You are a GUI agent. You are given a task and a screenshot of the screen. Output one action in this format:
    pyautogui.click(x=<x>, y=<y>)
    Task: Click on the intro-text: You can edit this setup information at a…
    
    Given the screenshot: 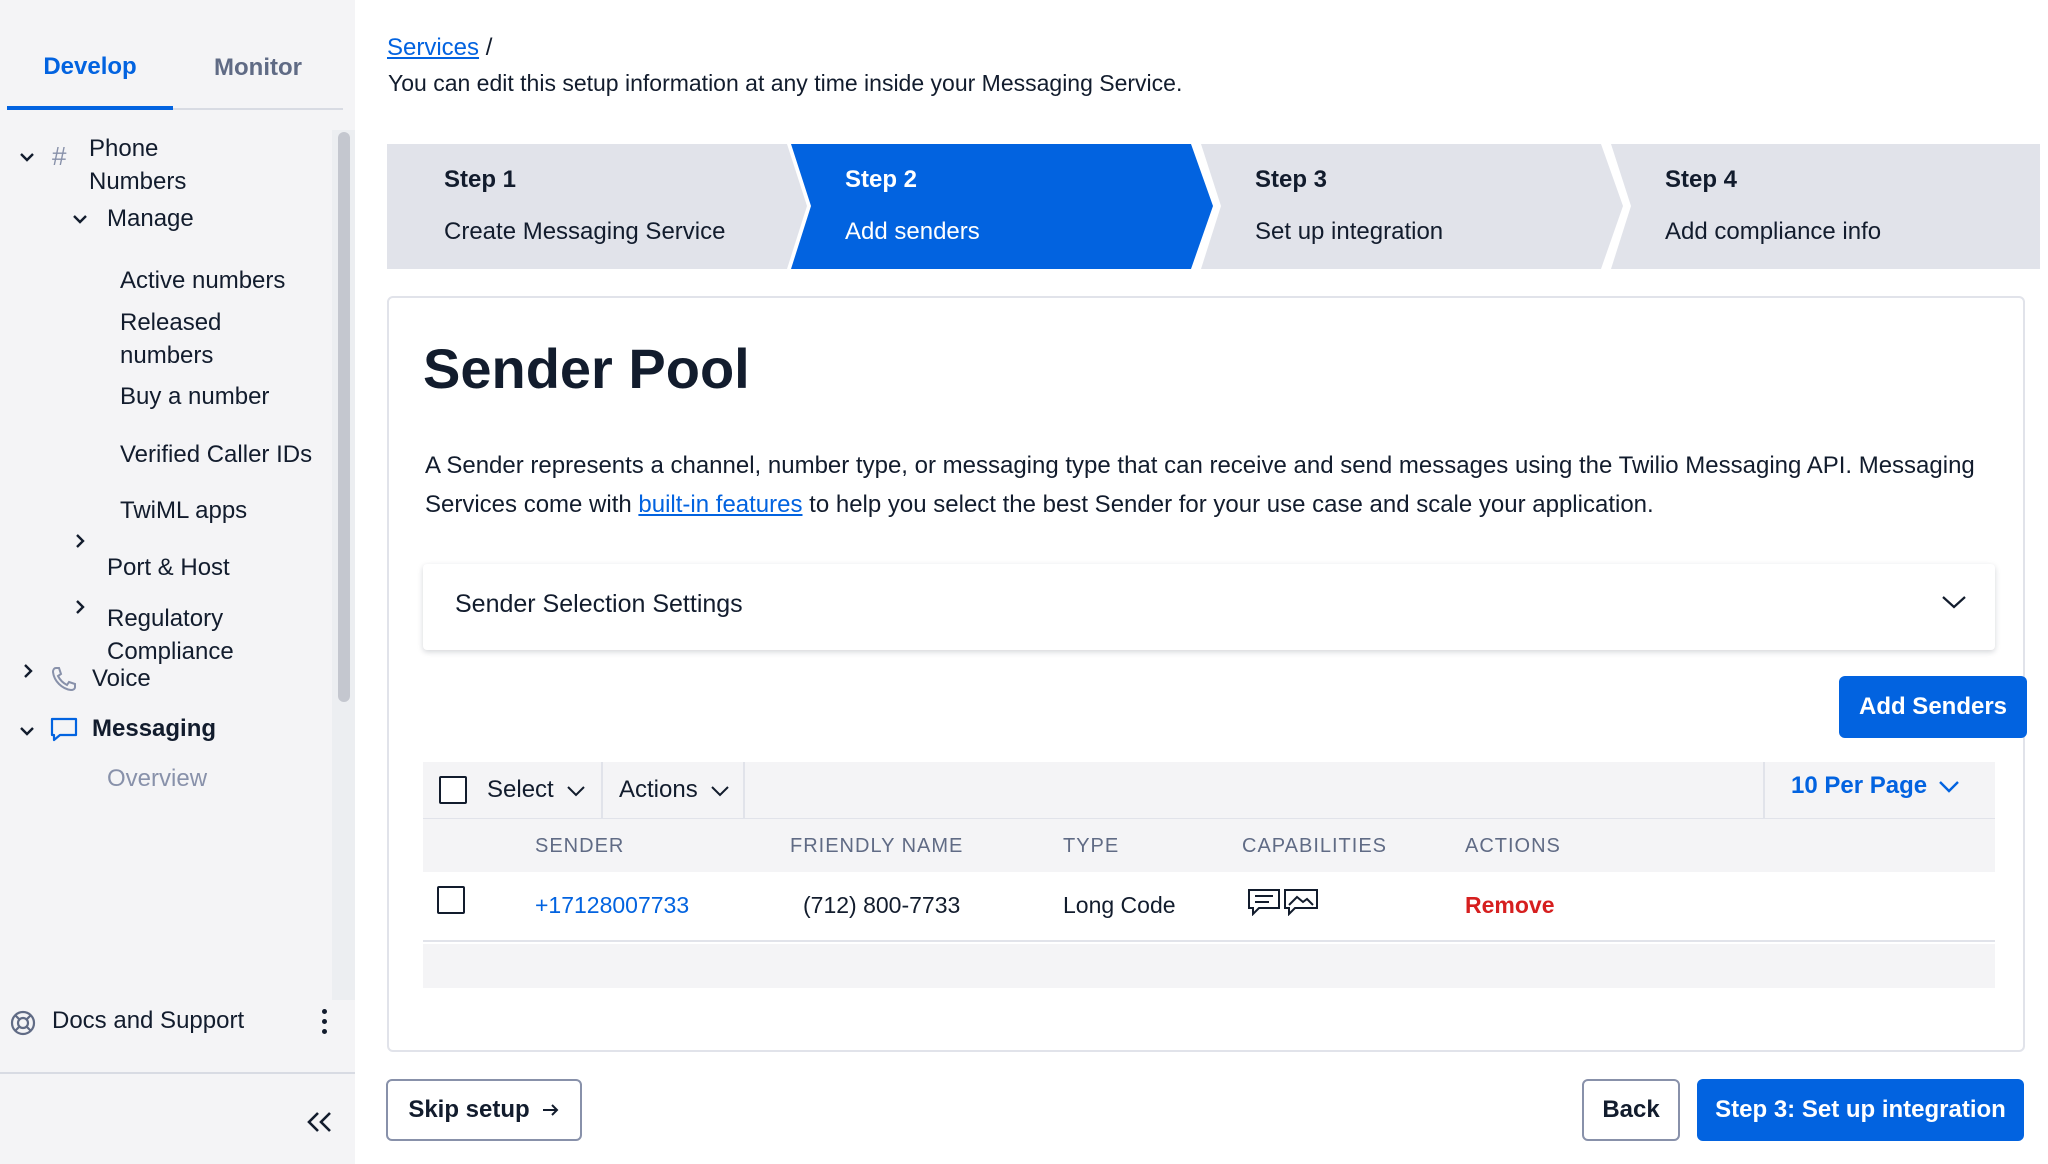 What is the action you would take?
    pyautogui.click(x=785, y=83)
    